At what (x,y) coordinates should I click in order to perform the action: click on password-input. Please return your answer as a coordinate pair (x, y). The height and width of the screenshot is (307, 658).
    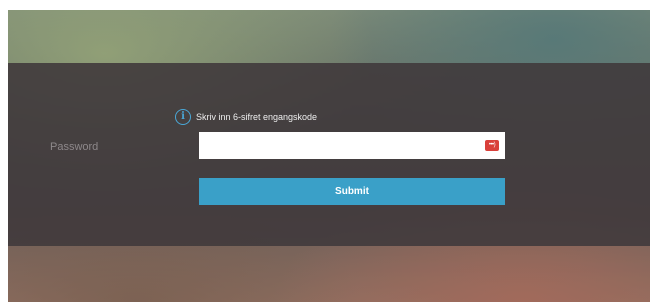
    Looking at the image, I should click on (352, 145).